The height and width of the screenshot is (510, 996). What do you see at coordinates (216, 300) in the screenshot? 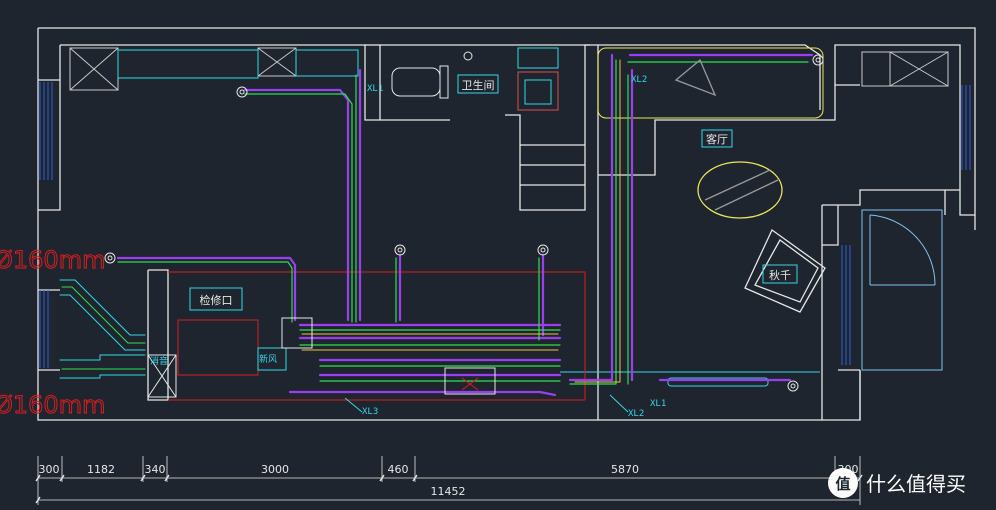
I see `inspection-label: 检修口` at bounding box center [216, 300].